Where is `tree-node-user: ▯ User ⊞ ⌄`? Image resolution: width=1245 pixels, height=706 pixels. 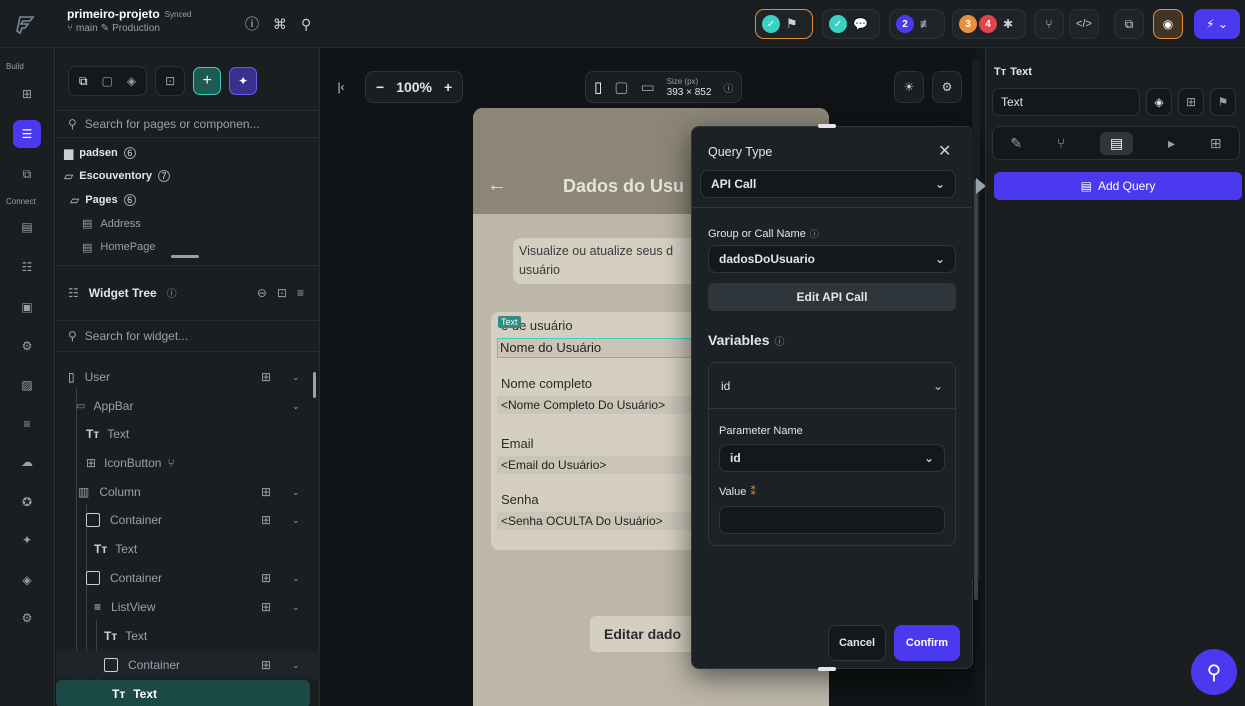
tree-node-user: ▯ User ⊞ ⌄ is located at coordinates (188, 377).